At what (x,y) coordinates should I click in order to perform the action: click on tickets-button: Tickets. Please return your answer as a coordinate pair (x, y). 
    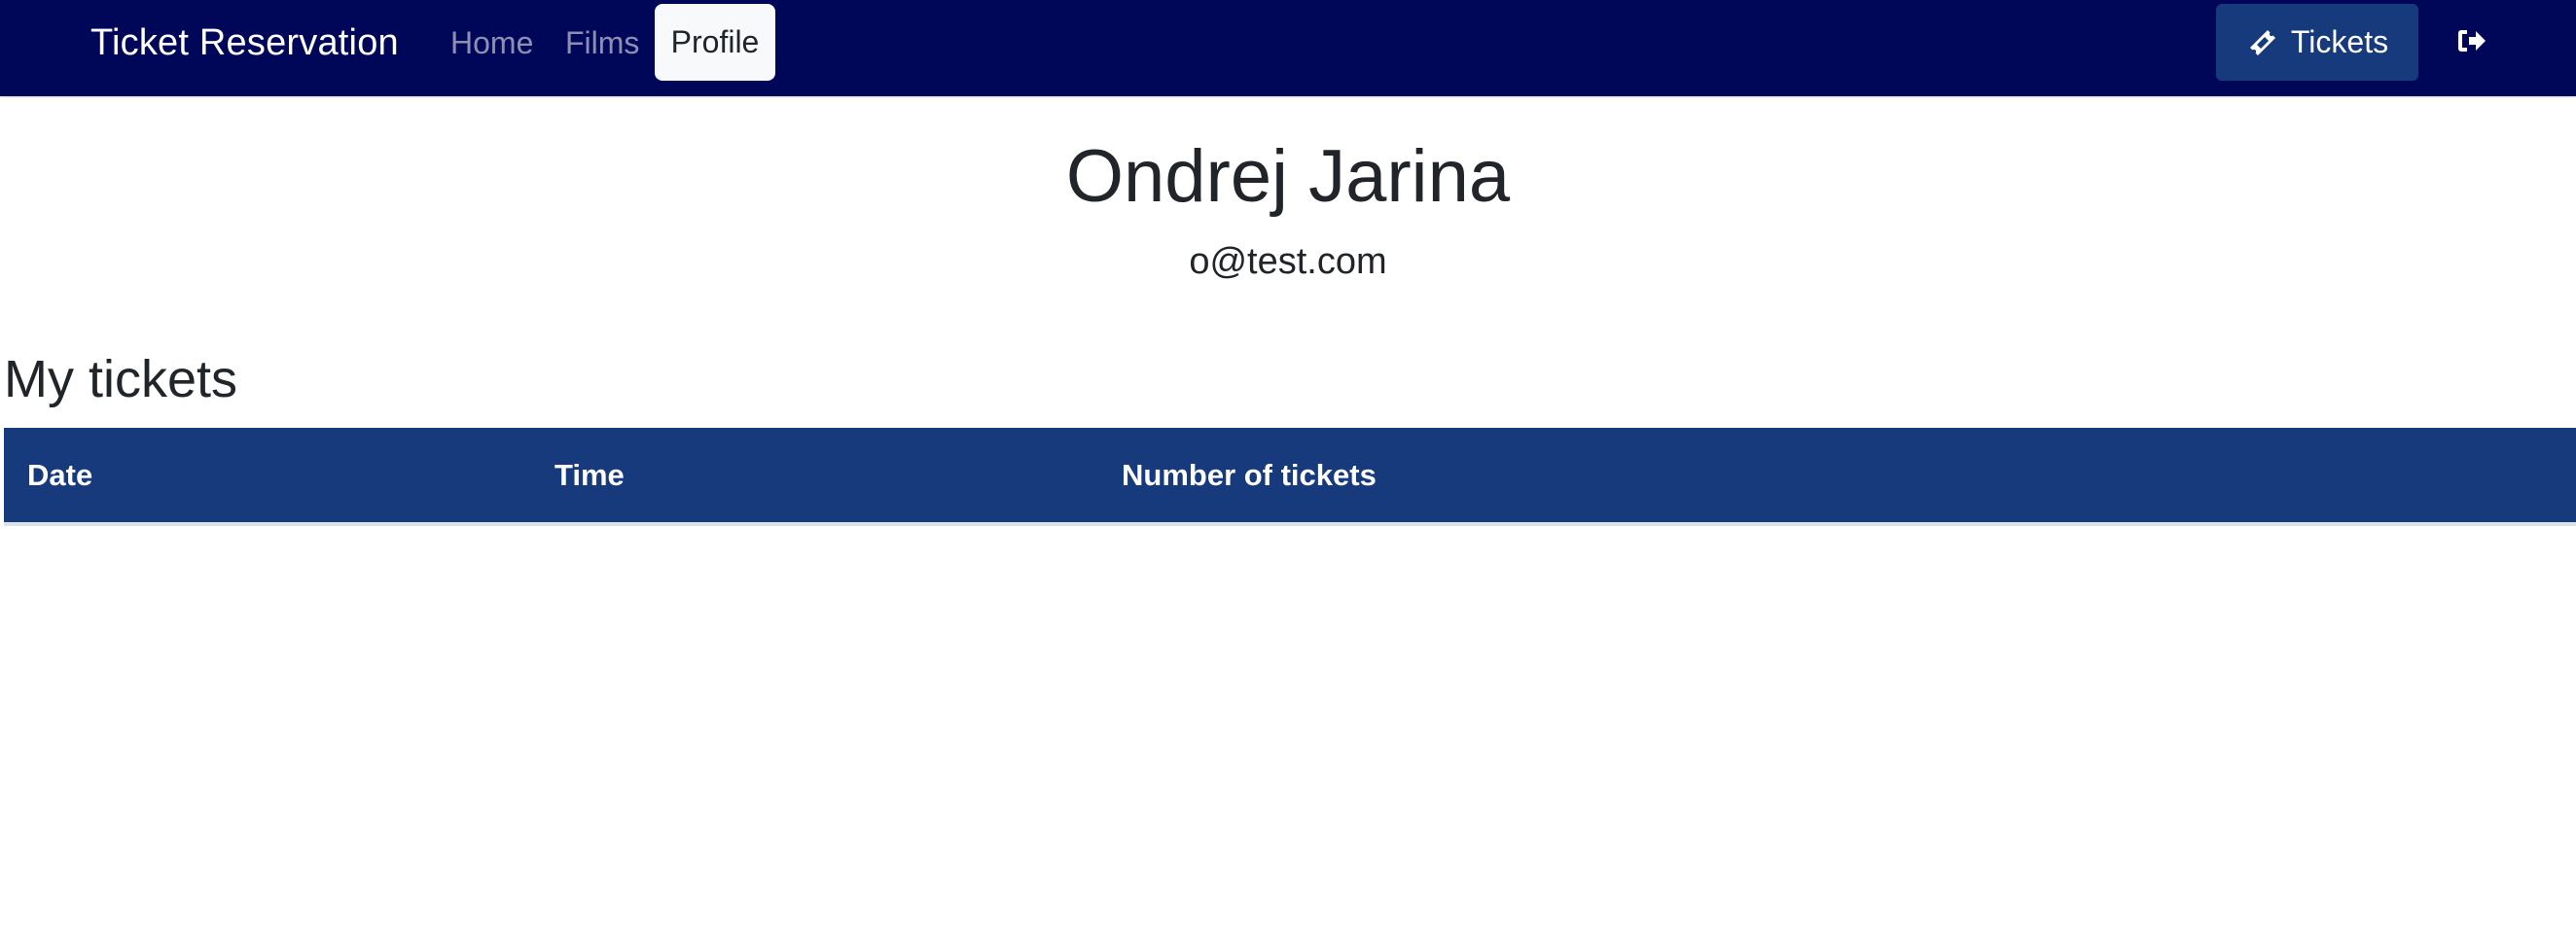
    Looking at the image, I should click on (2317, 43).